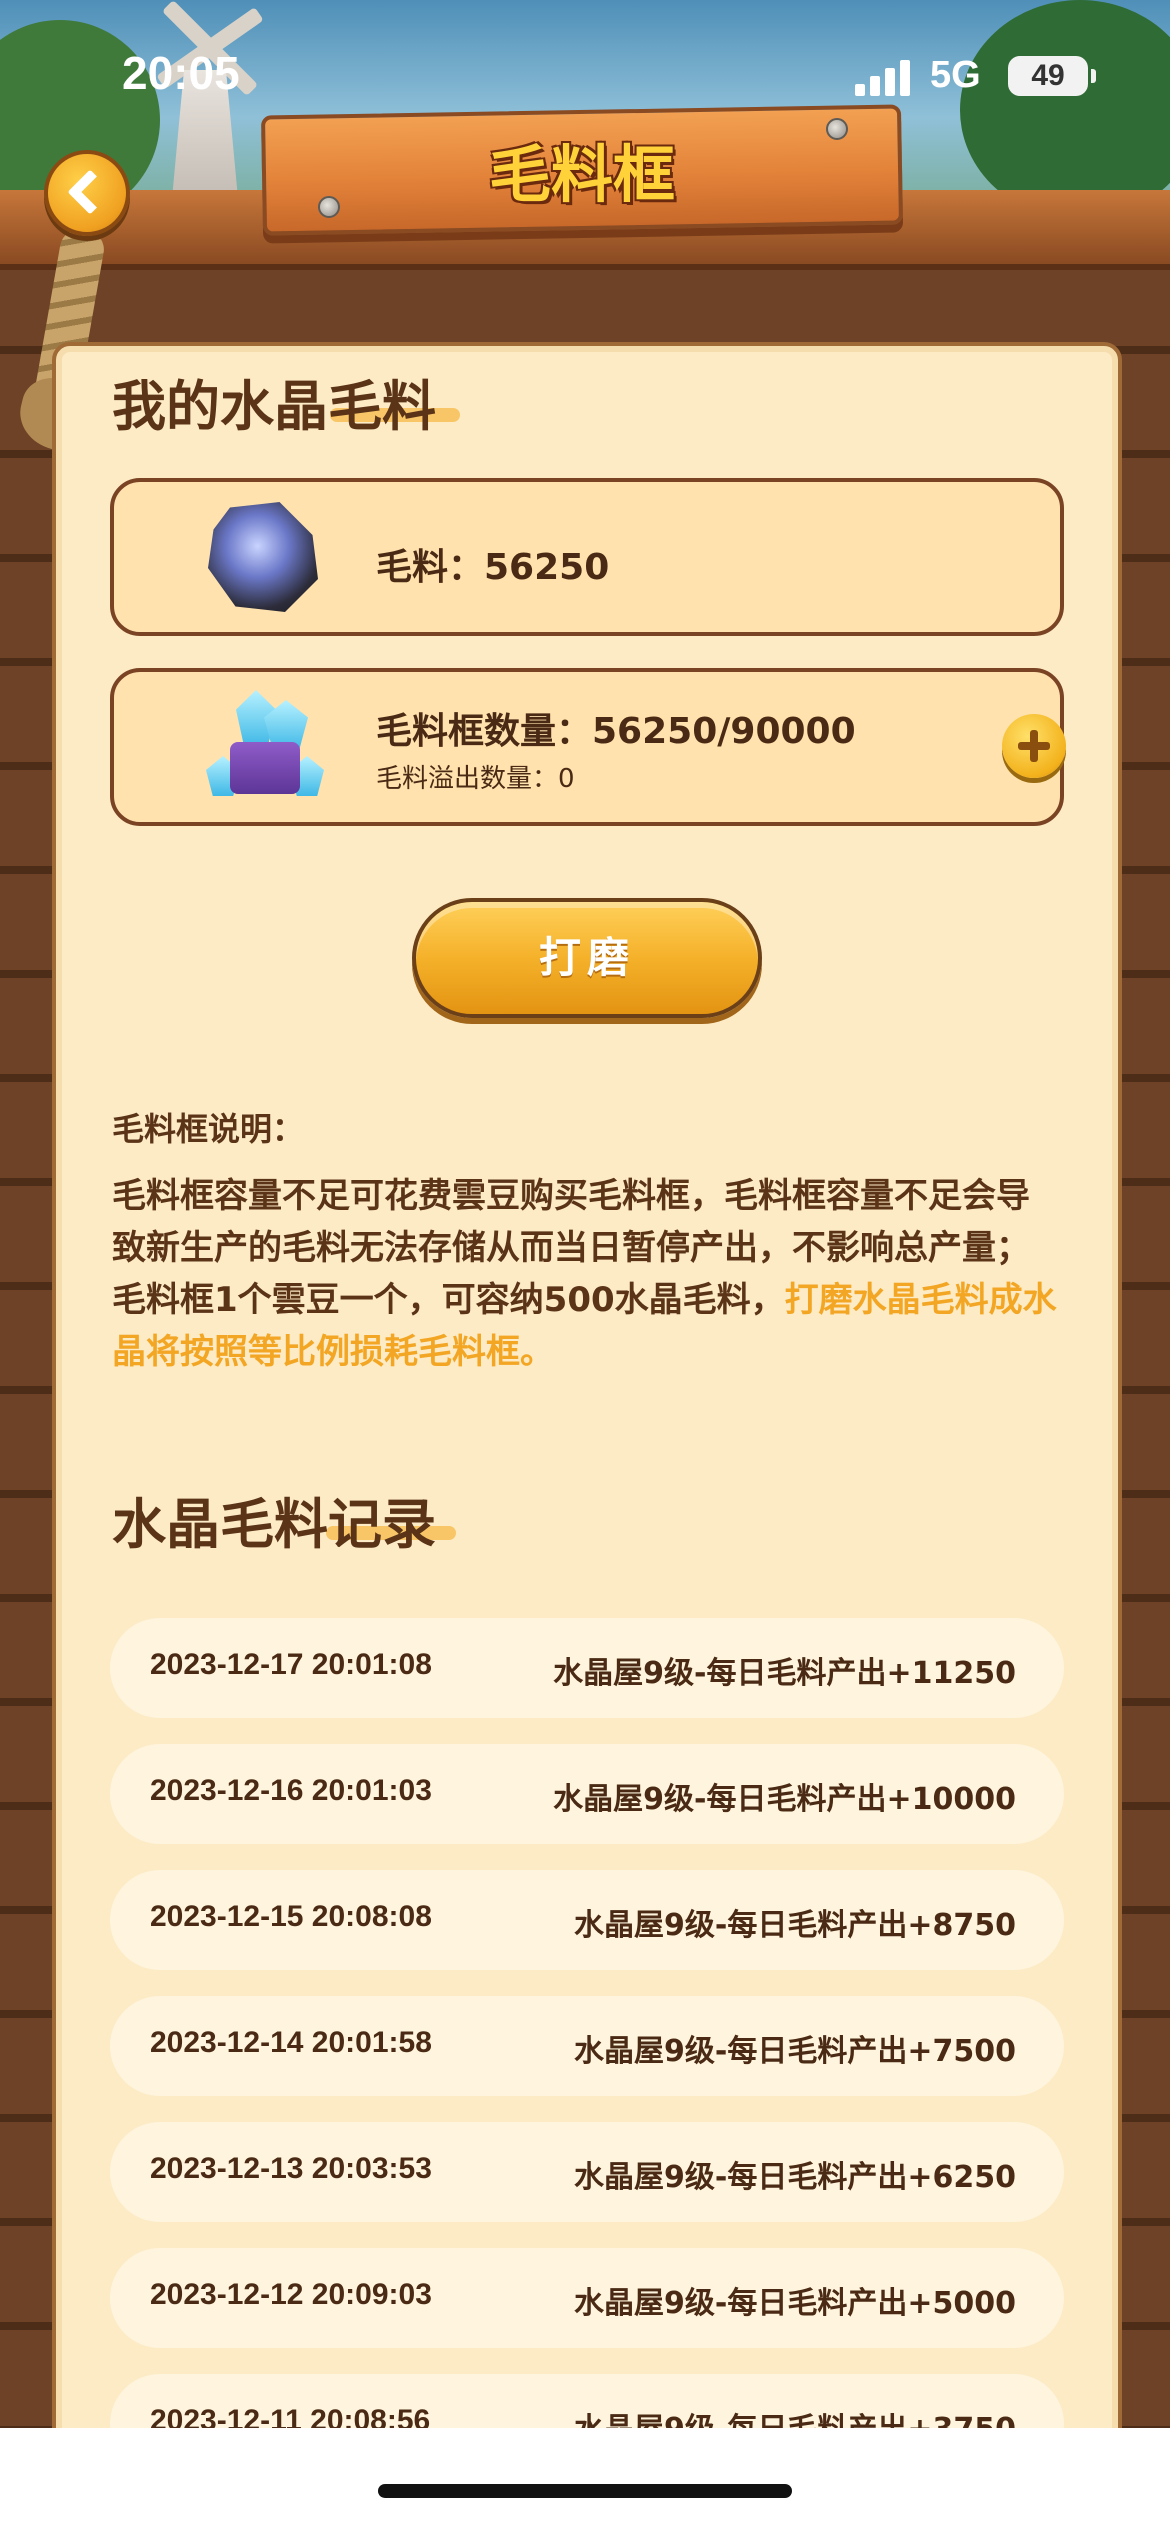 This screenshot has width=1170, height=2532. I want to click on record-row: 2023-12-16 20:01:03 水晶屋9级-每日毛料产出+10000, so click(587, 1794).